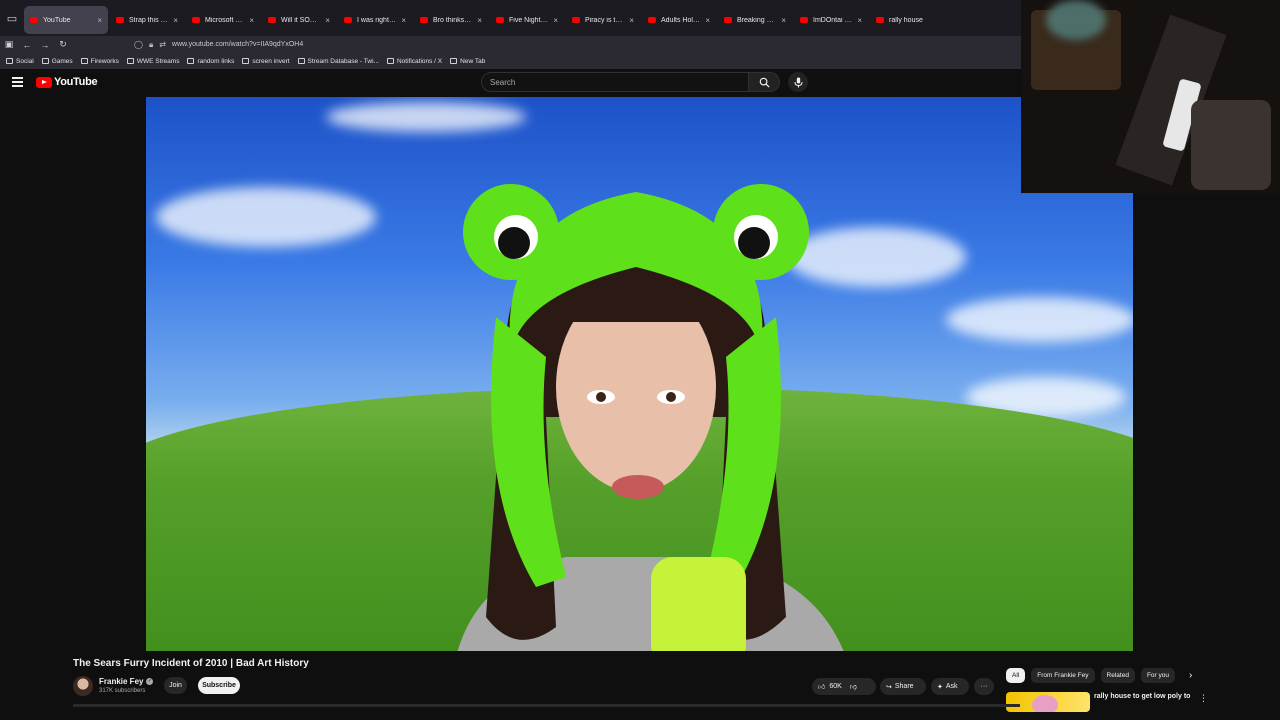 The image size is (1280, 720). Describe the element at coordinates (63, 44) in the screenshot. I see `reload-icon: ↻` at that location.